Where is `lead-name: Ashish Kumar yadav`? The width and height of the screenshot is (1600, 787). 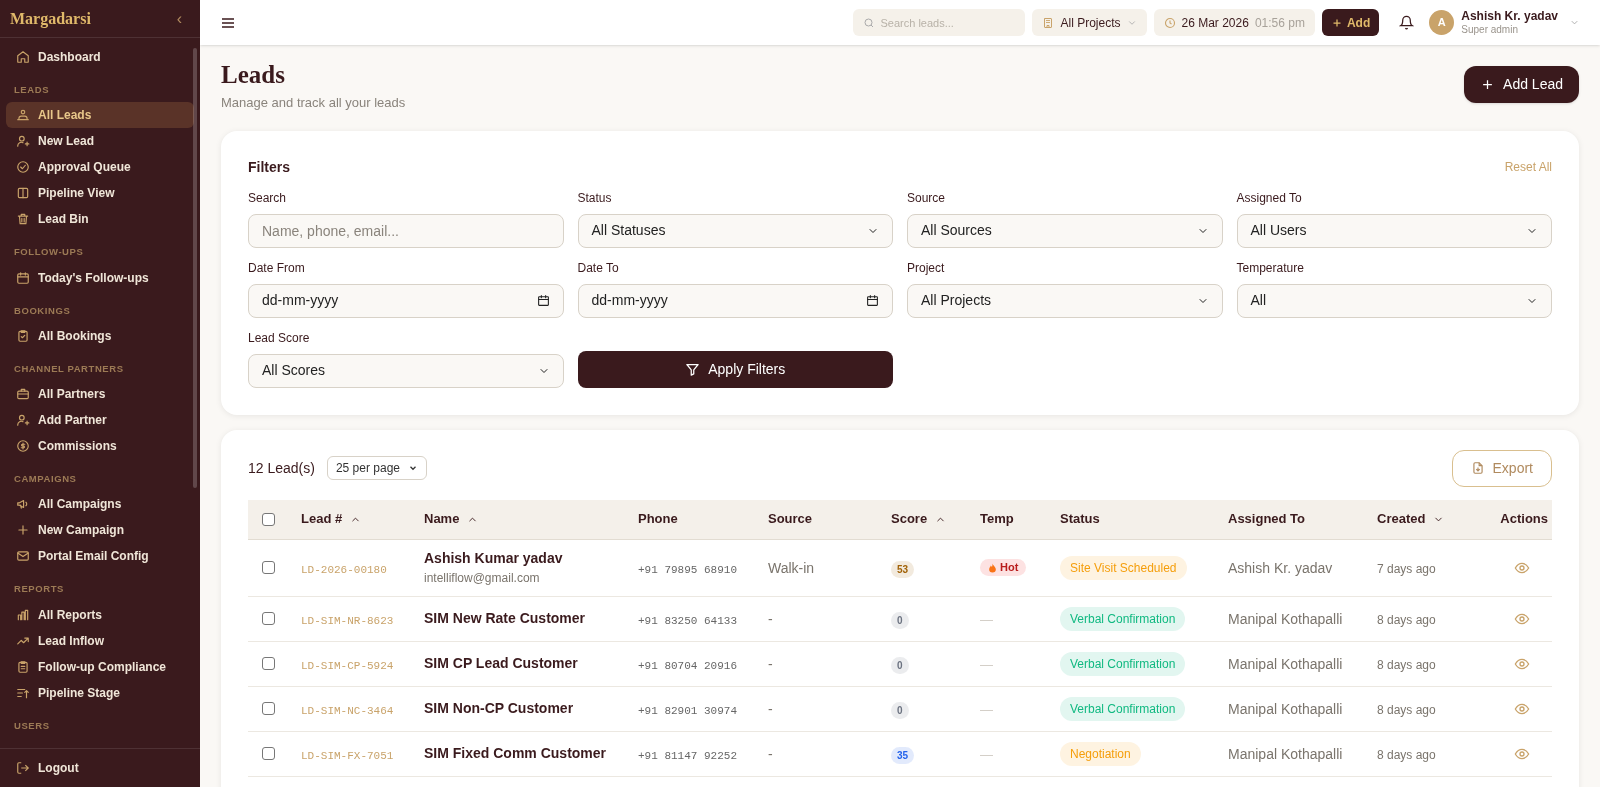 lead-name: Ashish Kumar yadav is located at coordinates (494, 558).